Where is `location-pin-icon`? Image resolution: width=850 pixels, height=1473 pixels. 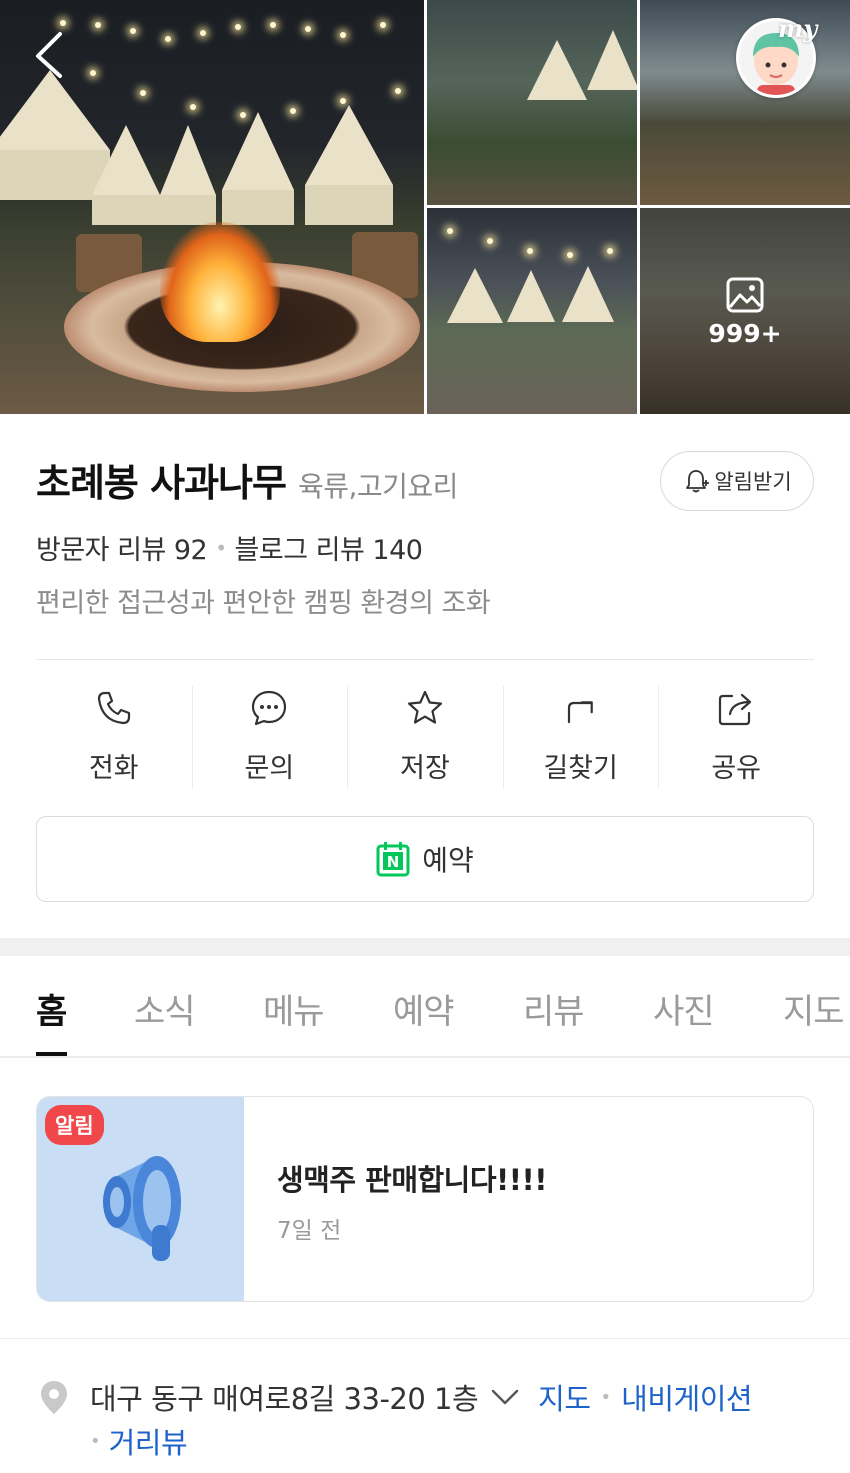 location-pin-icon is located at coordinates (54, 1397).